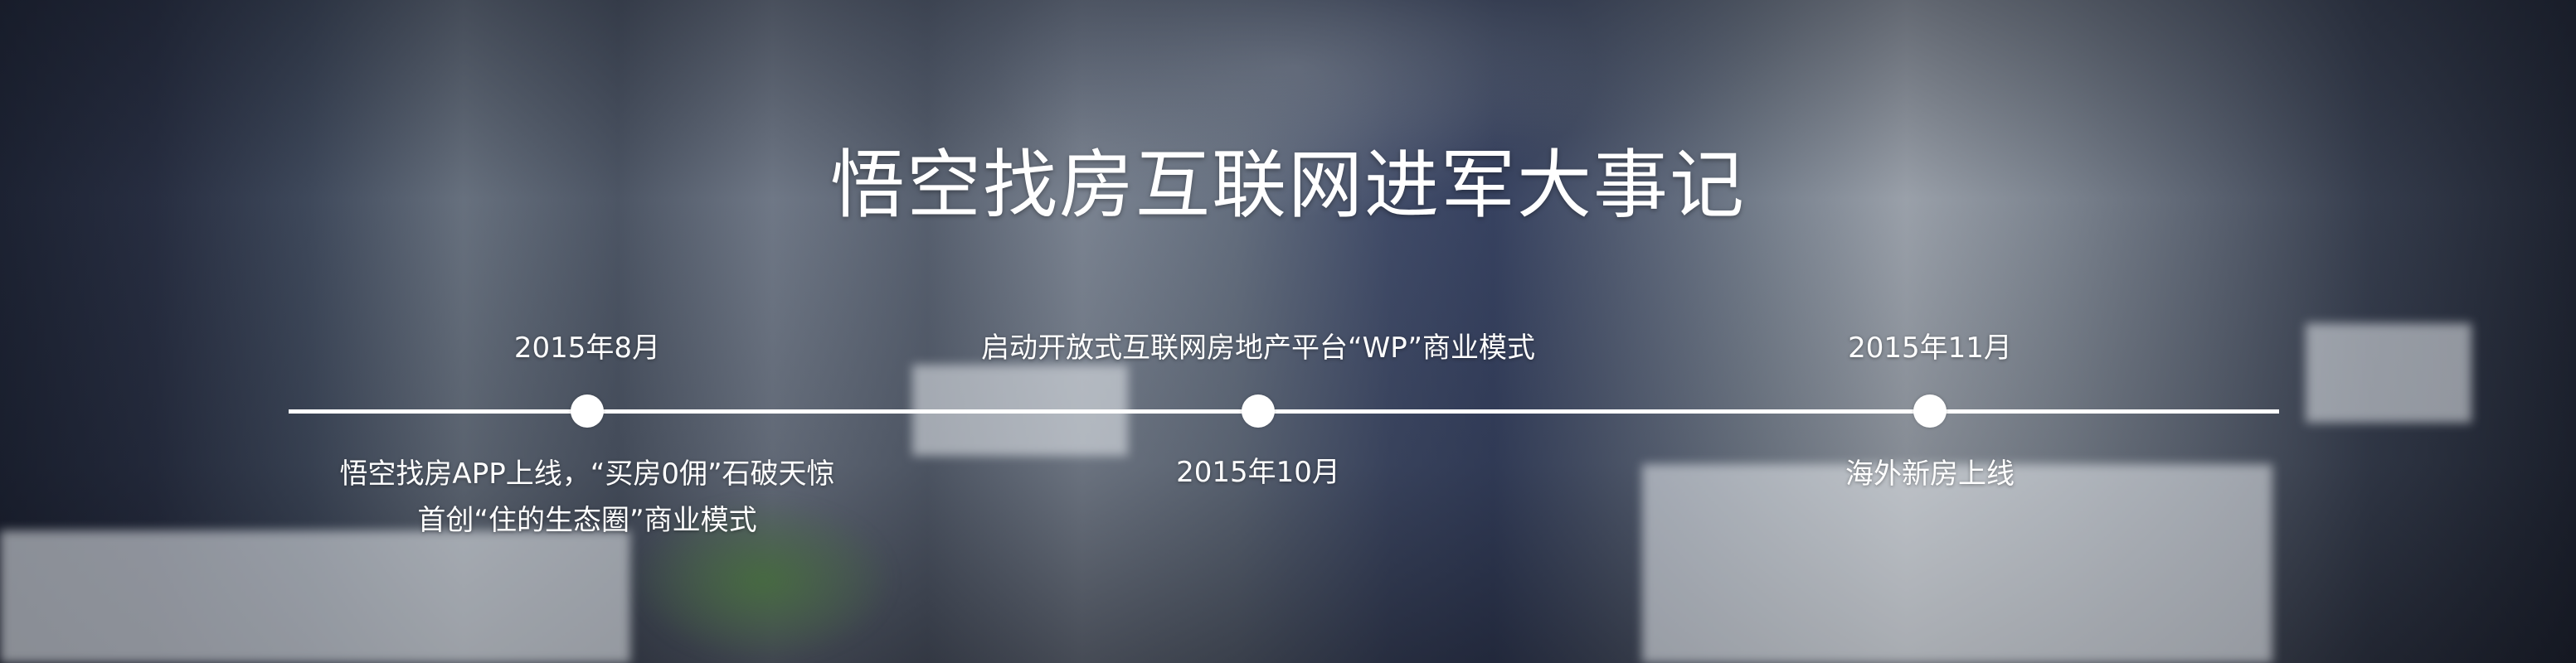 The height and width of the screenshot is (663, 2576). Describe the element at coordinates (1930, 348) in the screenshot. I see `timeline-date-3: 2015年11月` at that location.